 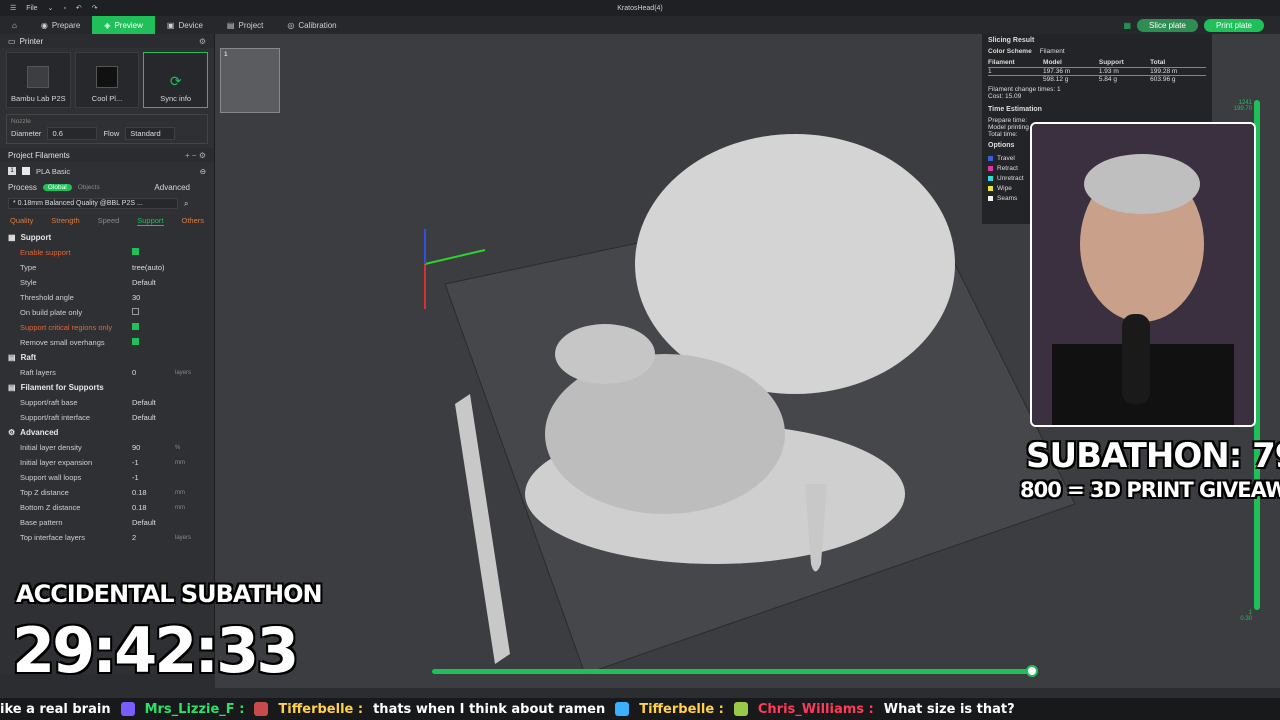 What do you see at coordinates (180, 492) in the screenshot?
I see `unit-label: mm` at bounding box center [180, 492].